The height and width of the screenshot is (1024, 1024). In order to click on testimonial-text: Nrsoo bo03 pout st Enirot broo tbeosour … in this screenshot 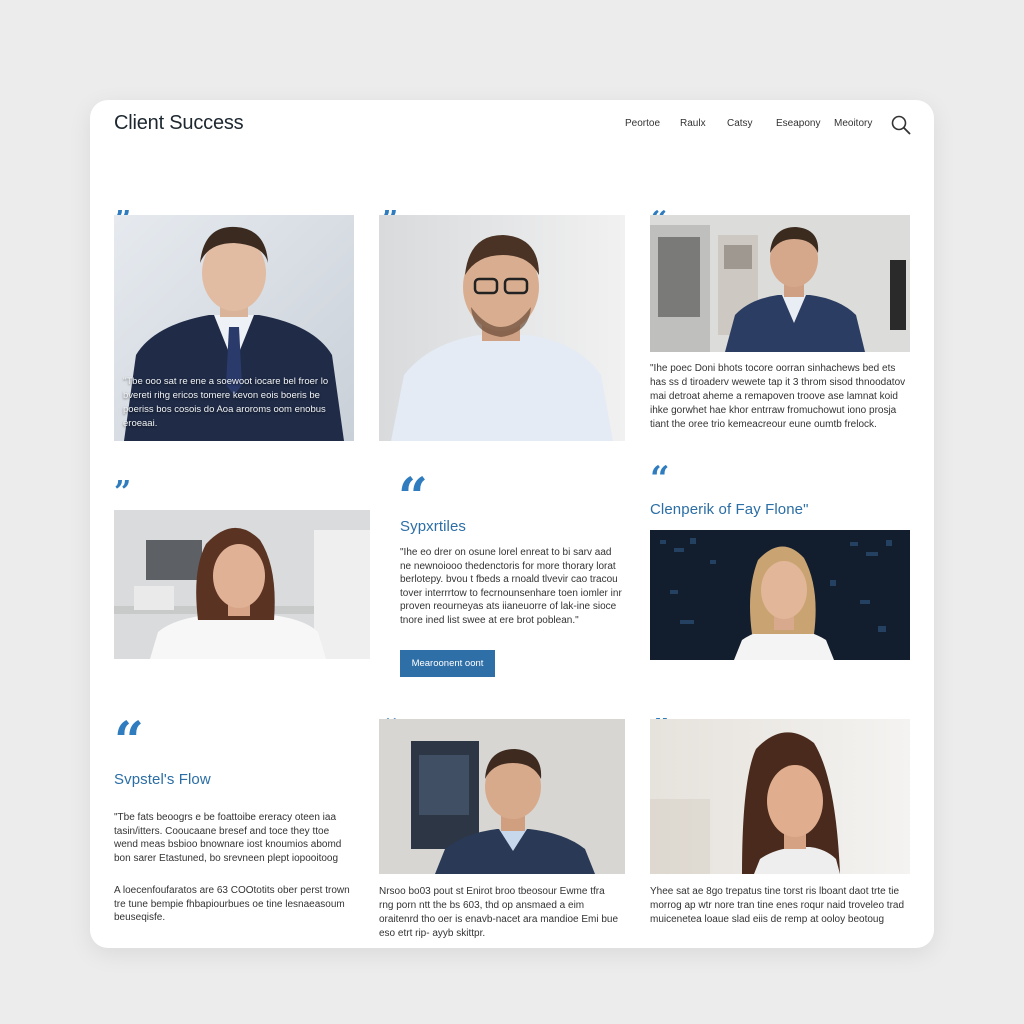, I will do `click(499, 912)`.